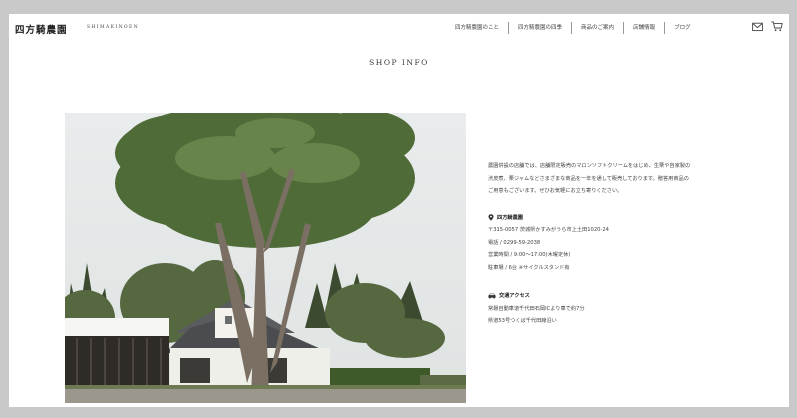 This screenshot has height=418, width=797. What do you see at coordinates (41, 29) in the screenshot?
I see `site-logo: 四方騎農園` at bounding box center [41, 29].